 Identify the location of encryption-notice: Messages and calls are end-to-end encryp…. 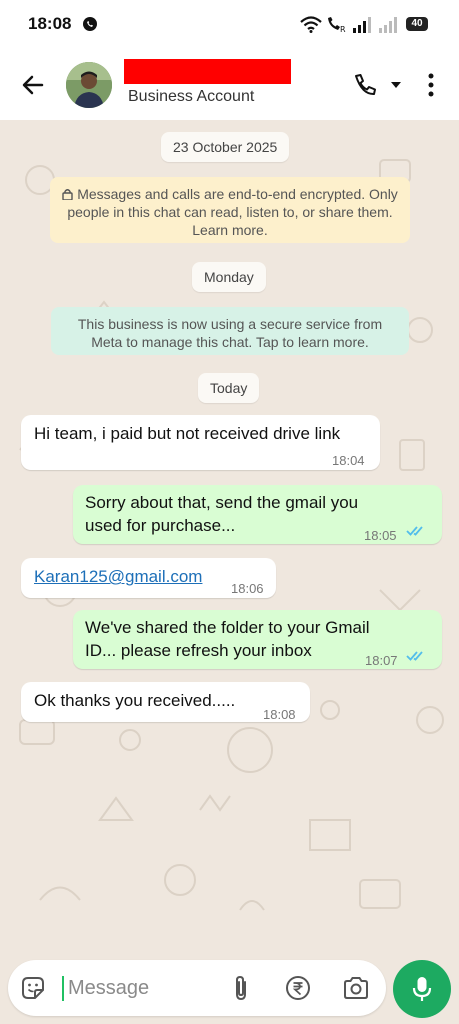
(230, 210).